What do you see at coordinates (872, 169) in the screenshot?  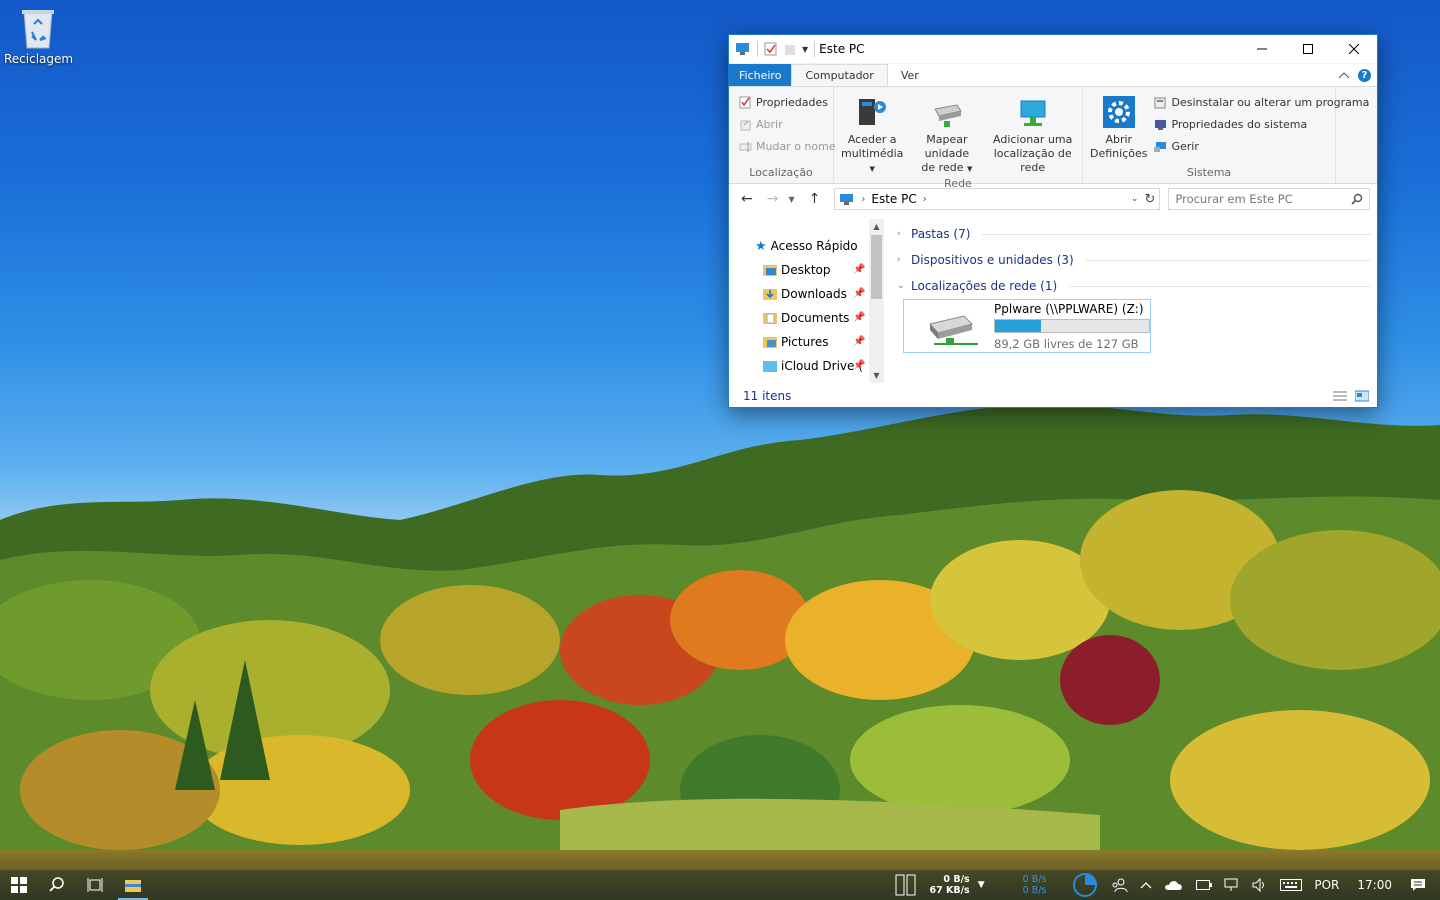 I see `dropdown-arrow-icon: ▼` at bounding box center [872, 169].